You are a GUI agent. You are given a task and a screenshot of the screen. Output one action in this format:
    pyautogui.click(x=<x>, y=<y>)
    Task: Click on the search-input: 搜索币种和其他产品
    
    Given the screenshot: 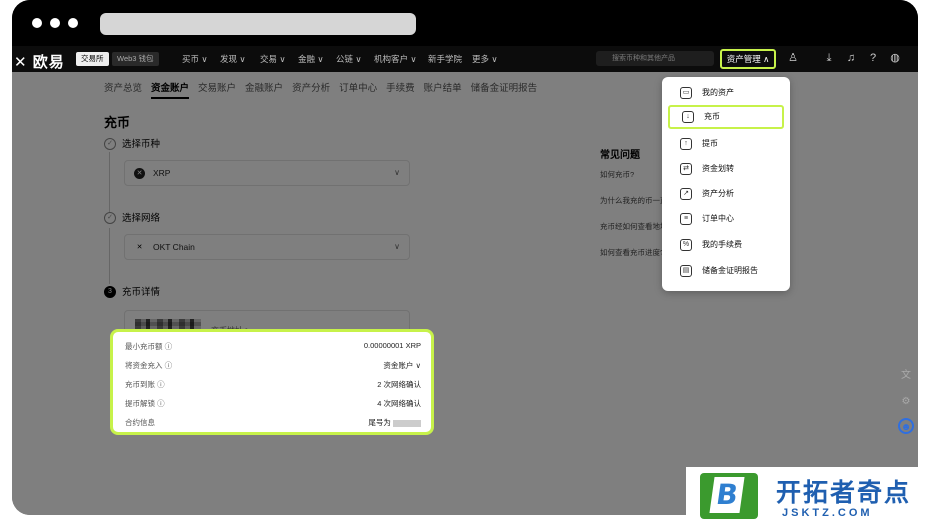 What is the action you would take?
    pyautogui.click(x=655, y=58)
    